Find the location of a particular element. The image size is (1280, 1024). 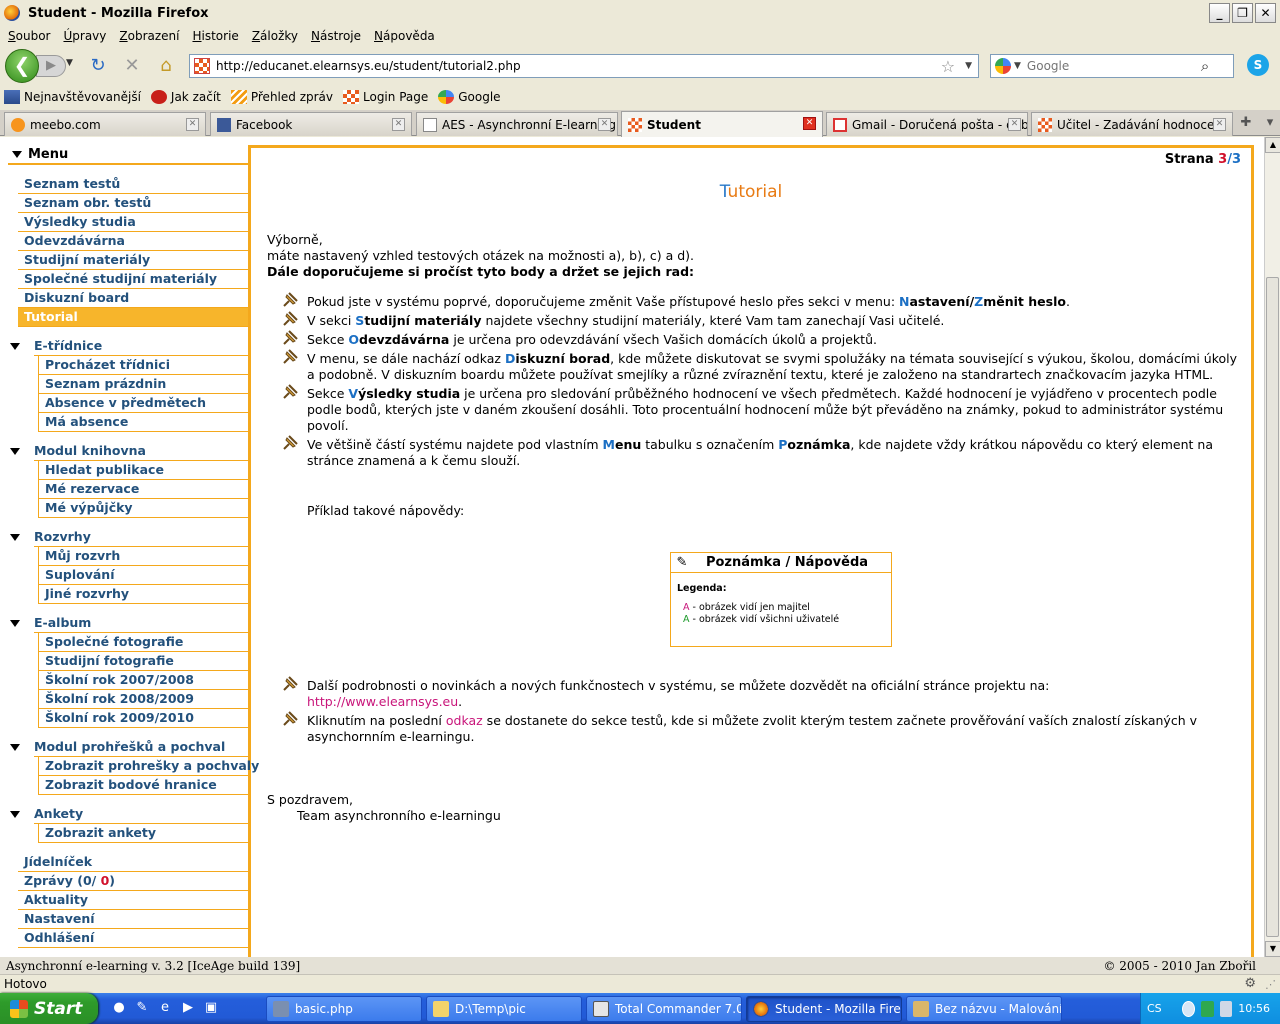

new-tab-icon: ✚ is located at coordinates (1246, 123).